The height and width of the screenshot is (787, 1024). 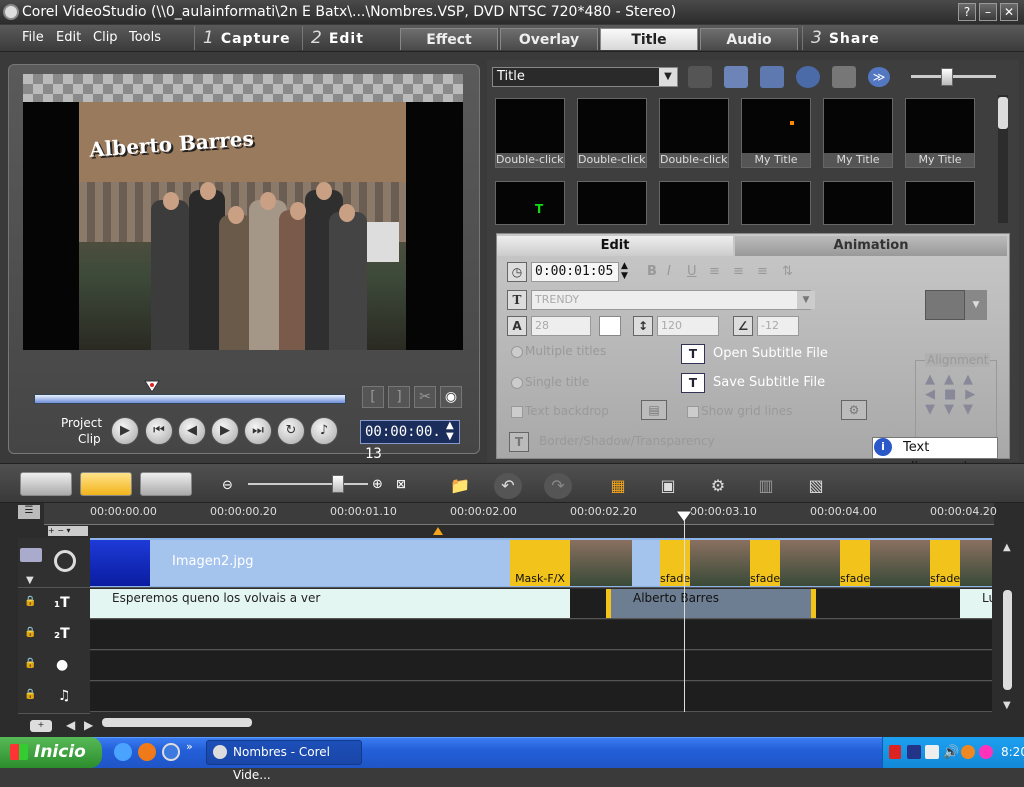 What do you see at coordinates (700, 77) in the screenshot?
I see `folder-icon` at bounding box center [700, 77].